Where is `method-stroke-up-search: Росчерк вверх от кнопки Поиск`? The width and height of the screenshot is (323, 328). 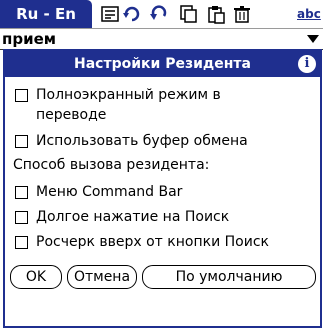 method-stroke-up-search: Росчерк вверх от кнопки Поиск is located at coordinates (142, 242).